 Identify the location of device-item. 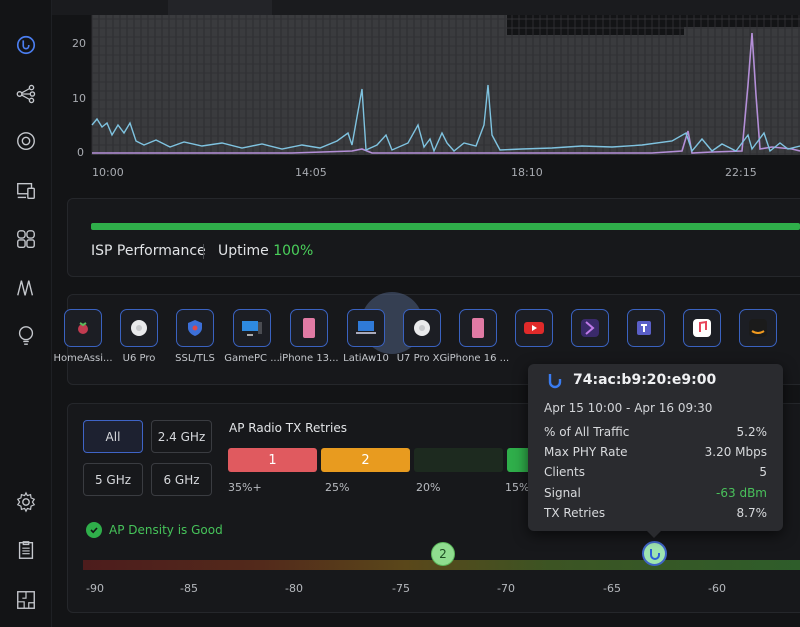
(758, 331).